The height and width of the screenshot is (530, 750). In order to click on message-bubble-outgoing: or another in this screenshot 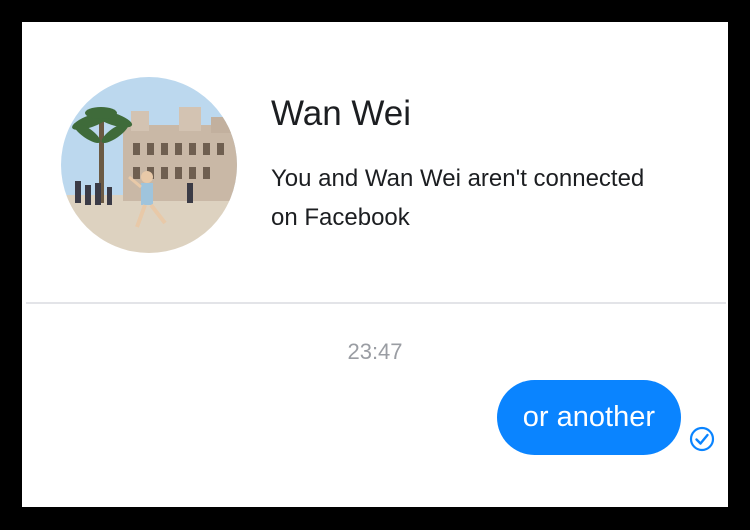, I will do `click(588, 417)`.